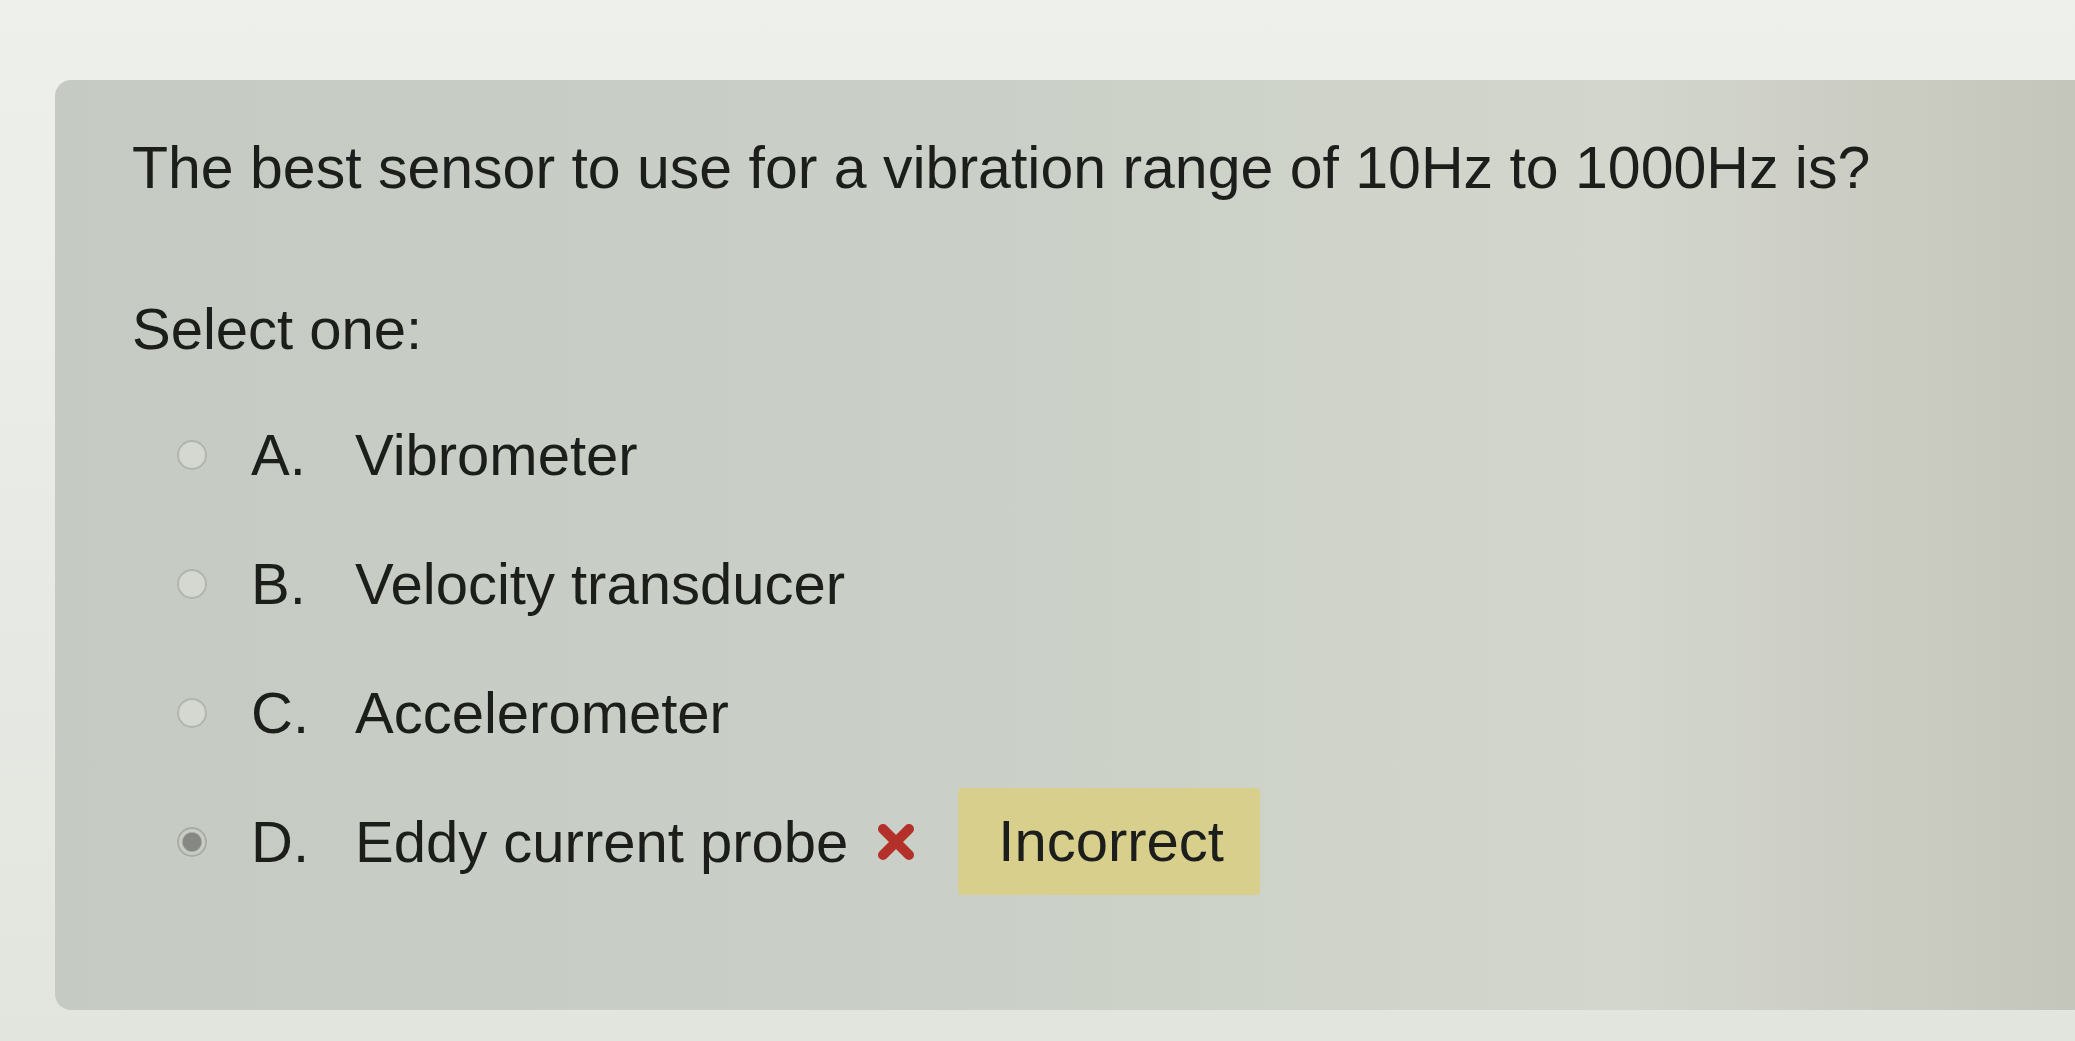 The height and width of the screenshot is (1041, 2075). Describe the element at coordinates (1109, 841) in the screenshot. I see `feedback-badge: Incorrect` at that location.